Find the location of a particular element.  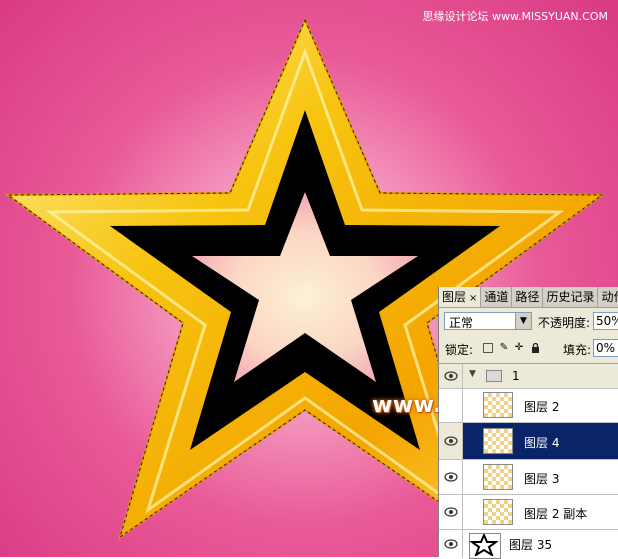

layer-name: 图层 35 is located at coordinates (531, 545).